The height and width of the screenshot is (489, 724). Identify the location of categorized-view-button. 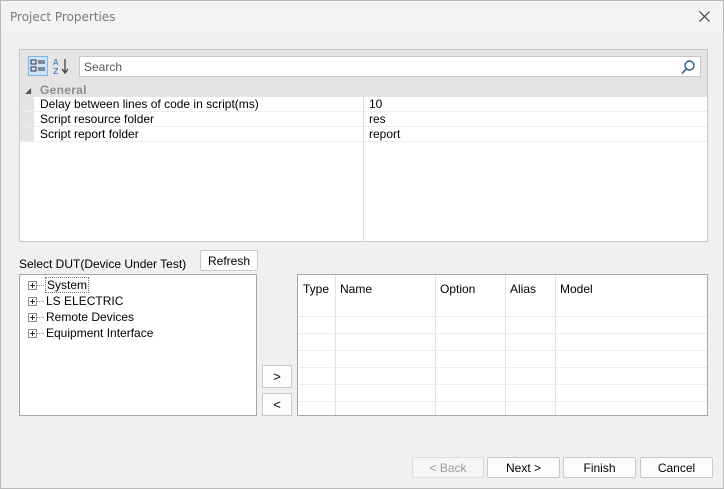
(38, 66).